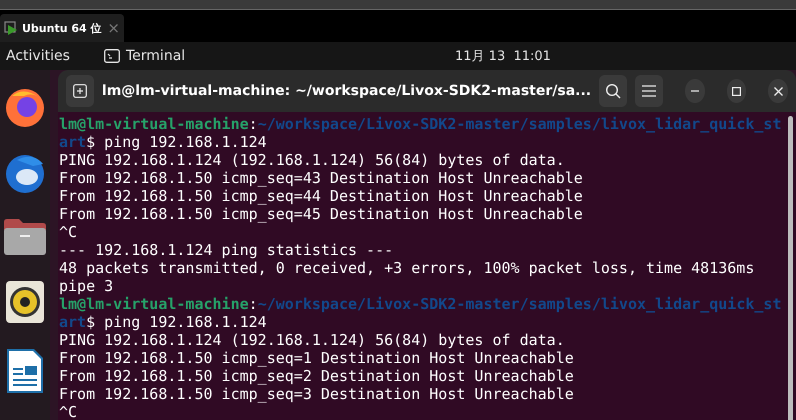 This screenshot has width=796, height=420. What do you see at coordinates (317, 358) in the screenshot?
I see `terminal-line: From 192.168.1.50 icmp_seq=1 Destination Host Unreachable` at bounding box center [317, 358].